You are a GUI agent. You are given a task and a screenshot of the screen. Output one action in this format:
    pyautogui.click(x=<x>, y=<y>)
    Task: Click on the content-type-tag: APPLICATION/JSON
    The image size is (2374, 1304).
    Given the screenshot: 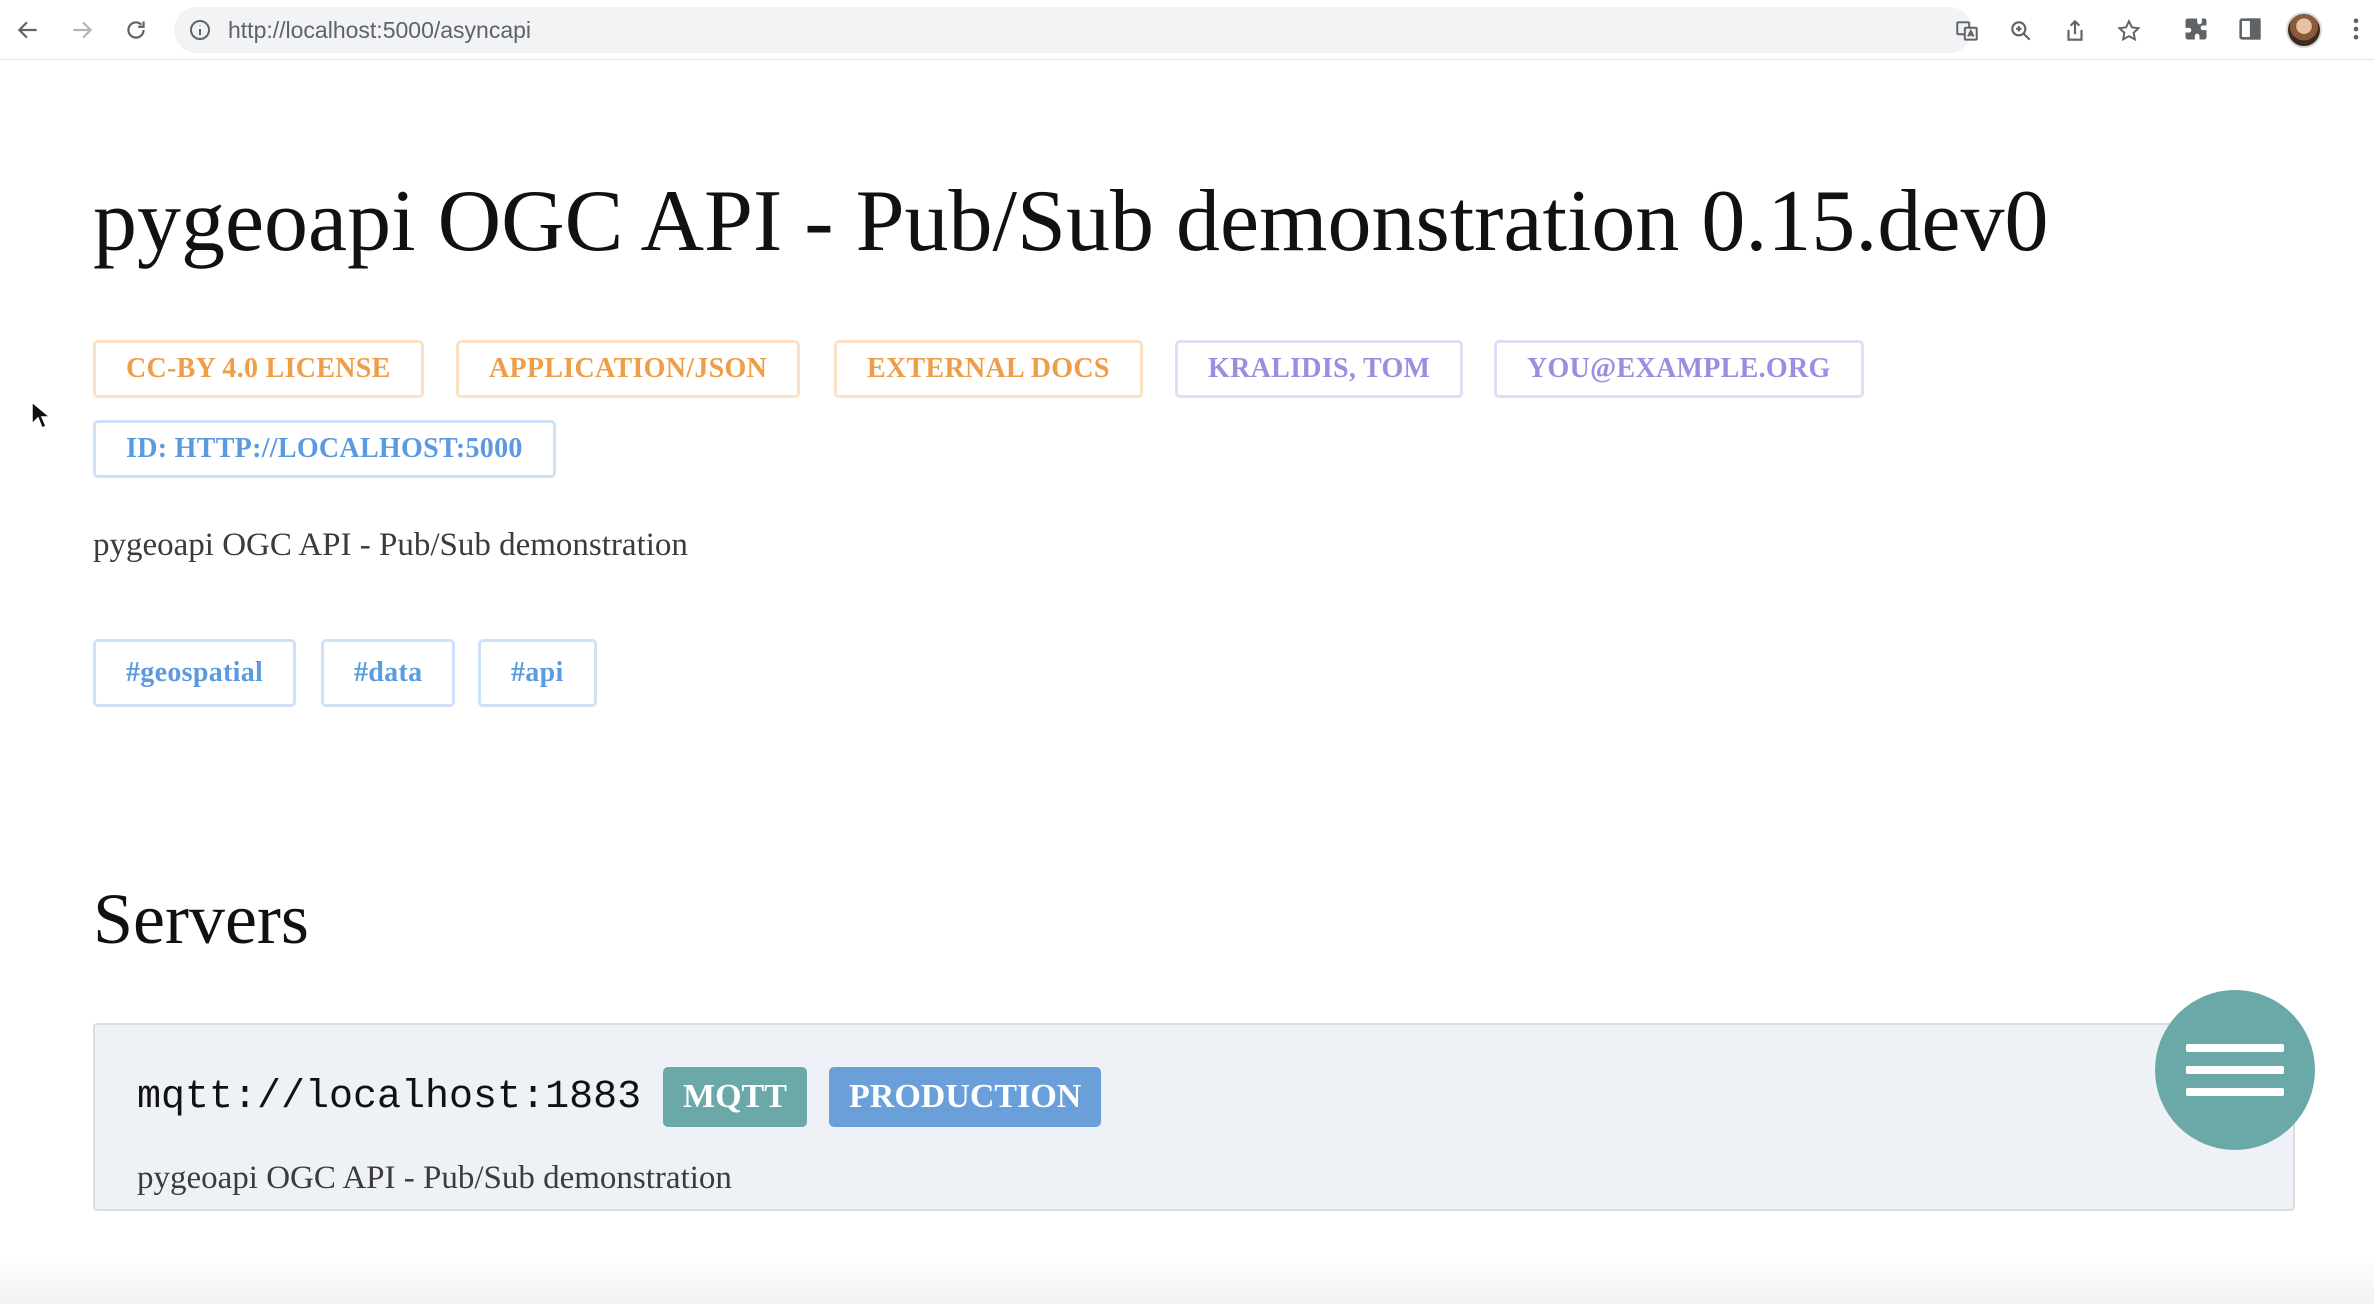 What is the action you would take?
    pyautogui.click(x=628, y=369)
    